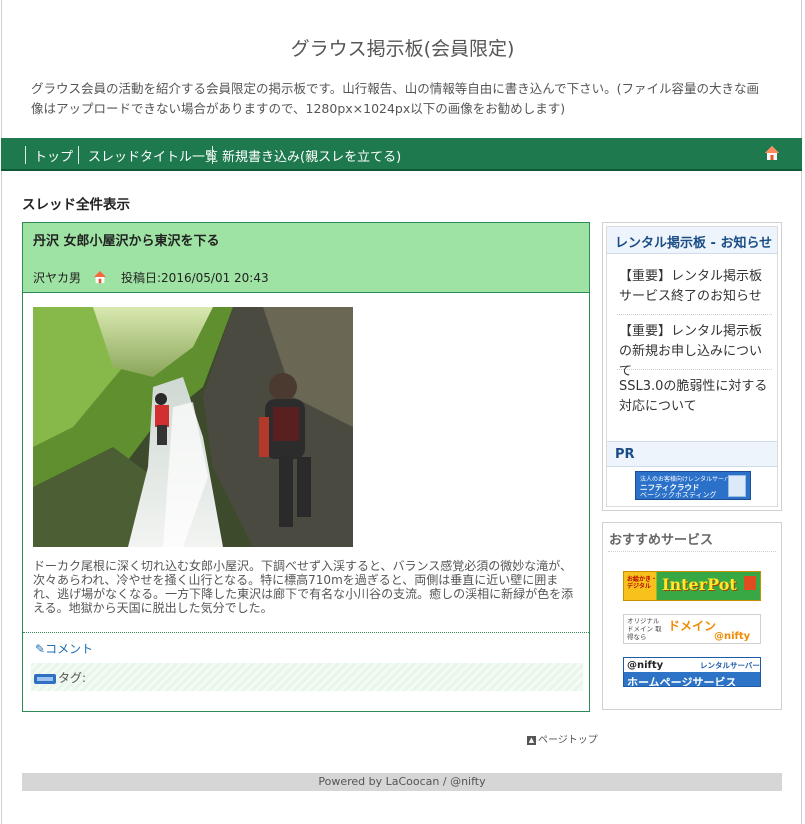 The height and width of the screenshot is (824, 805). What do you see at coordinates (311, 155) in the screenshot?
I see `nav-new-post-link: 新規書き込み(親スレを立てる)` at bounding box center [311, 155].